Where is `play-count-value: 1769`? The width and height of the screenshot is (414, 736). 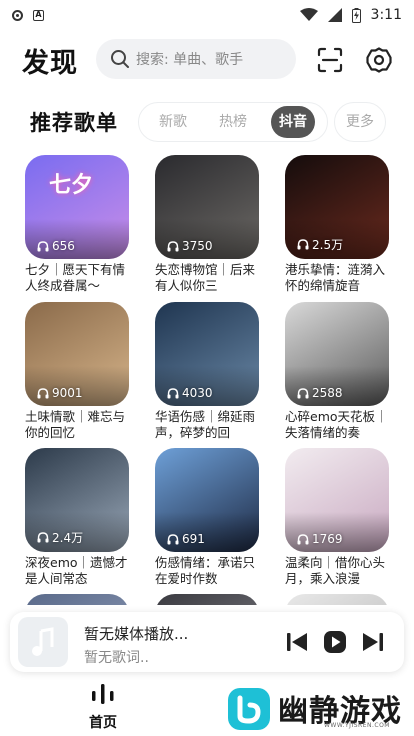
play-count-value: 1769 is located at coordinates (327, 539).